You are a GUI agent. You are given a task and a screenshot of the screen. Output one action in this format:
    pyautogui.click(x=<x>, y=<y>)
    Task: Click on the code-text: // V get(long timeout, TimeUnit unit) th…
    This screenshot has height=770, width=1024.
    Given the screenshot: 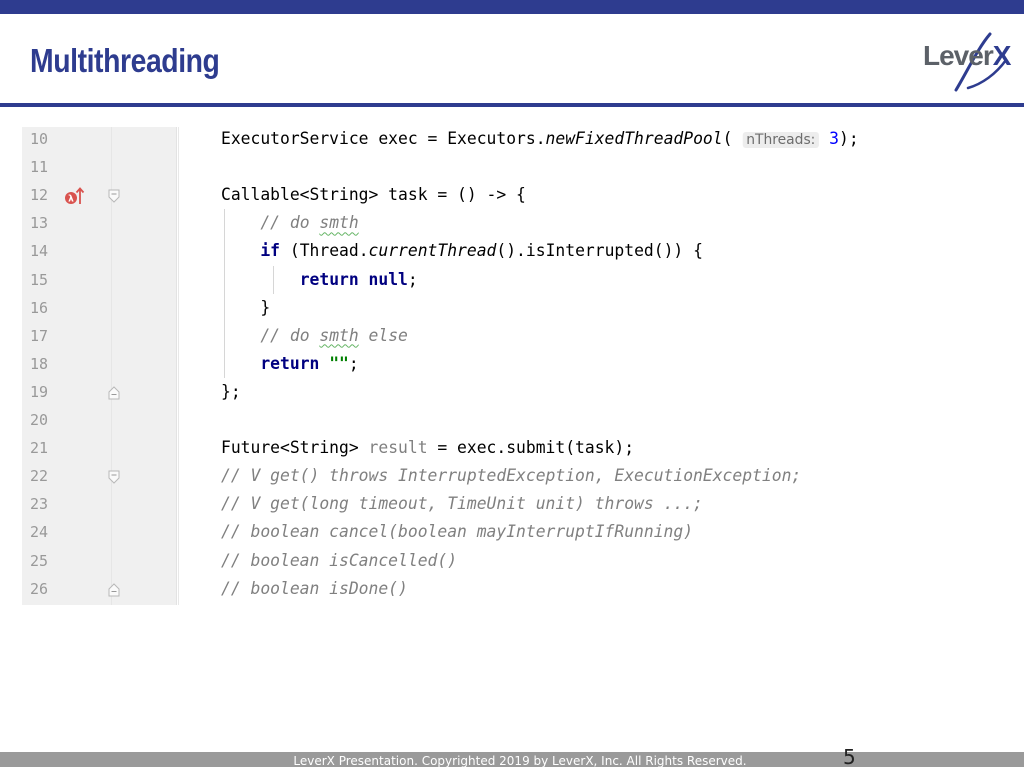 What is the action you would take?
    pyautogui.click(x=462, y=503)
    